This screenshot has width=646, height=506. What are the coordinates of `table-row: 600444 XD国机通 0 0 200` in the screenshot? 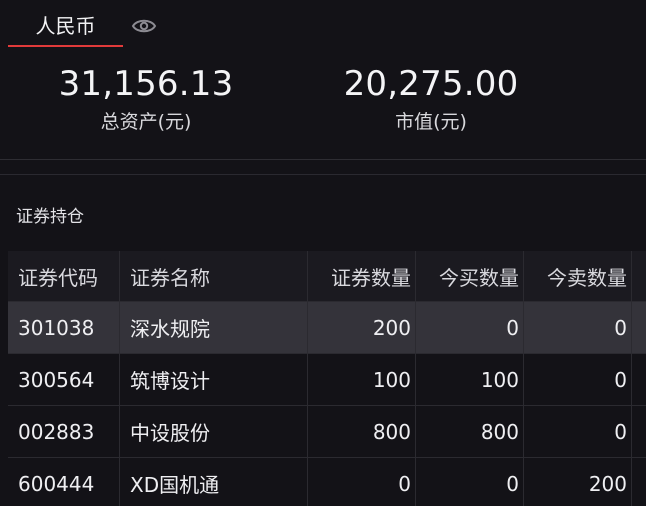 It's located at (327, 482).